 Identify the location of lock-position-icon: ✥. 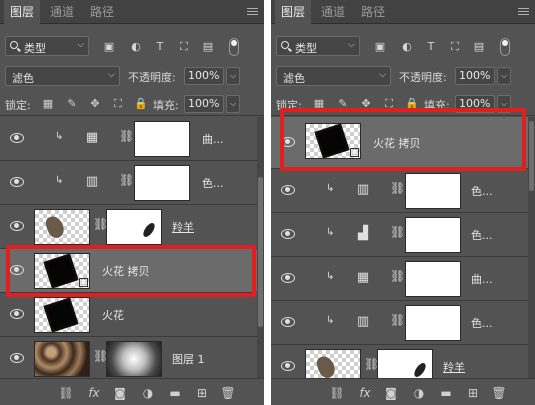
(95, 104).